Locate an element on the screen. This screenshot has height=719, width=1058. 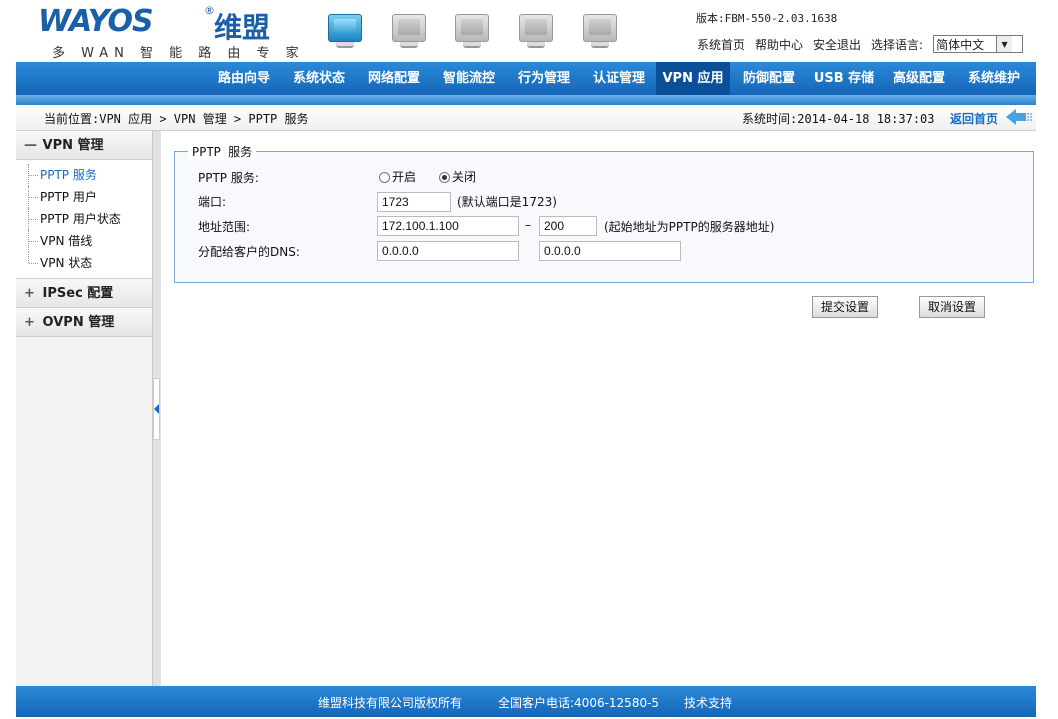
logo: WAYOS ® 维盟 多 WAN 智 能 路 由 专 家 is located at coordinates (168, 32).